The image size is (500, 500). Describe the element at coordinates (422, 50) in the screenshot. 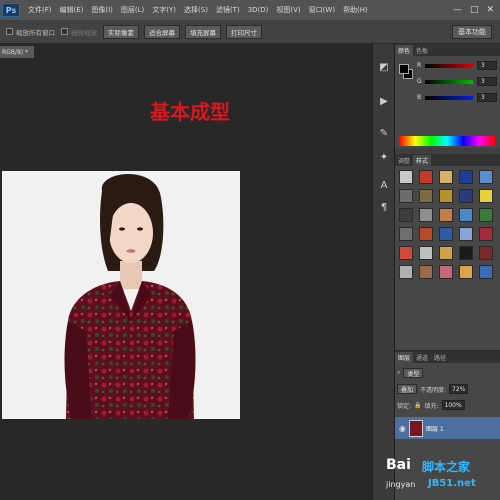

I see `tab-swatches: 色板` at that location.